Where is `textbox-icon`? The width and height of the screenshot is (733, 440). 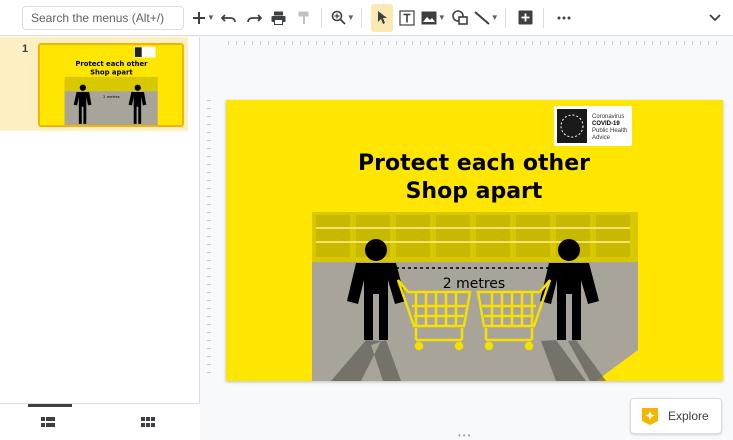 textbox-icon is located at coordinates (407, 17).